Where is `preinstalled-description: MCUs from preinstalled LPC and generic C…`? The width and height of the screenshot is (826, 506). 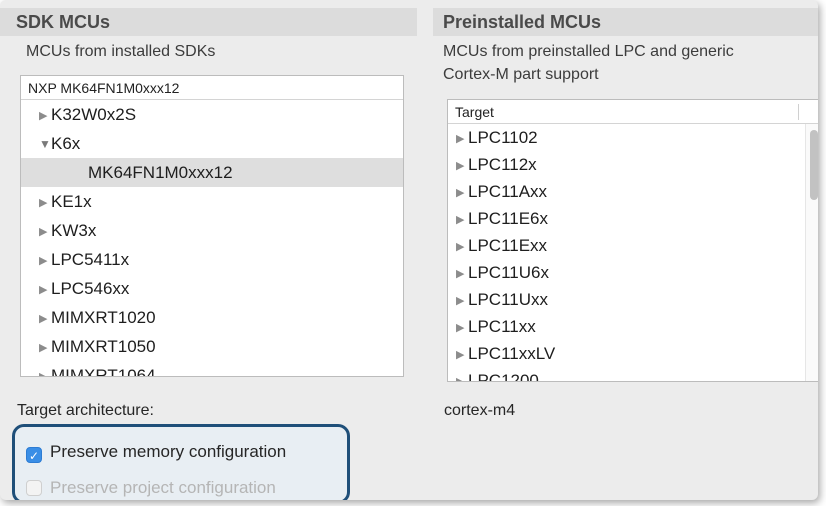 preinstalled-description: MCUs from preinstalled LPC and generic C… is located at coordinates (588, 63).